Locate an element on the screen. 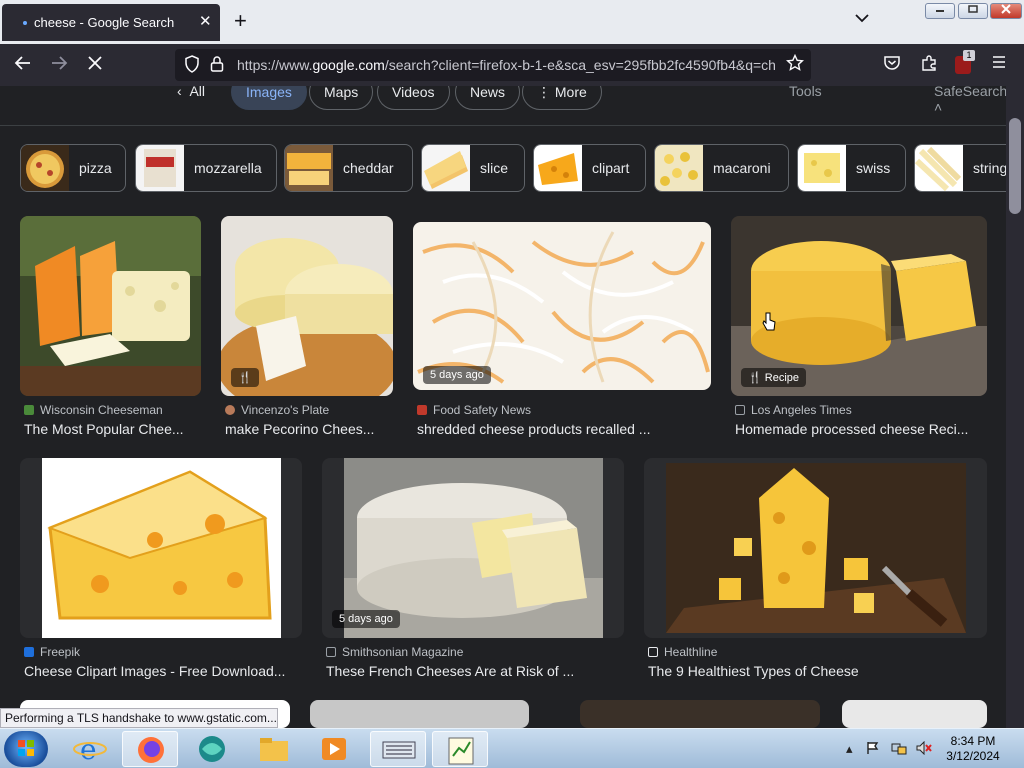  taskbar-firefox is located at coordinates (150, 749).